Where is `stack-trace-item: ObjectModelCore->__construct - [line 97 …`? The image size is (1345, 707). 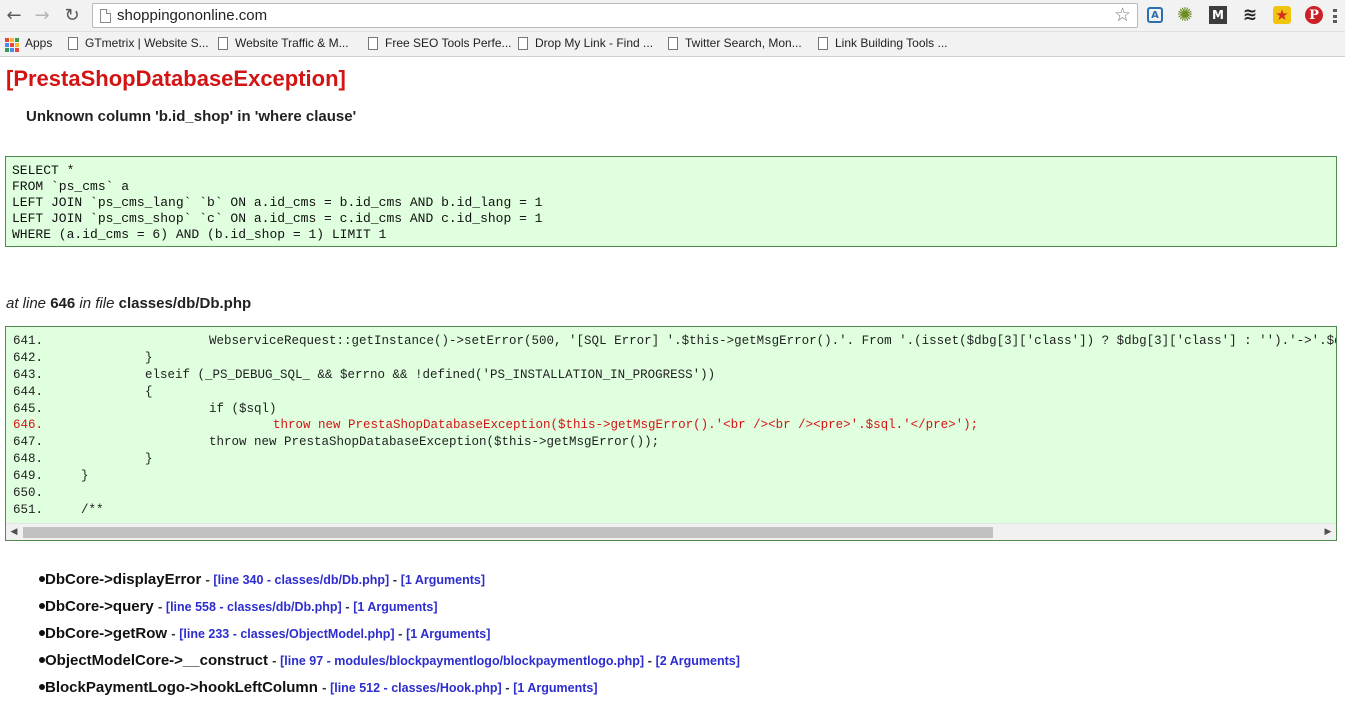
stack-trace-item: ObjectModelCore->__construct - [line 97 … is located at coordinates (678, 662).